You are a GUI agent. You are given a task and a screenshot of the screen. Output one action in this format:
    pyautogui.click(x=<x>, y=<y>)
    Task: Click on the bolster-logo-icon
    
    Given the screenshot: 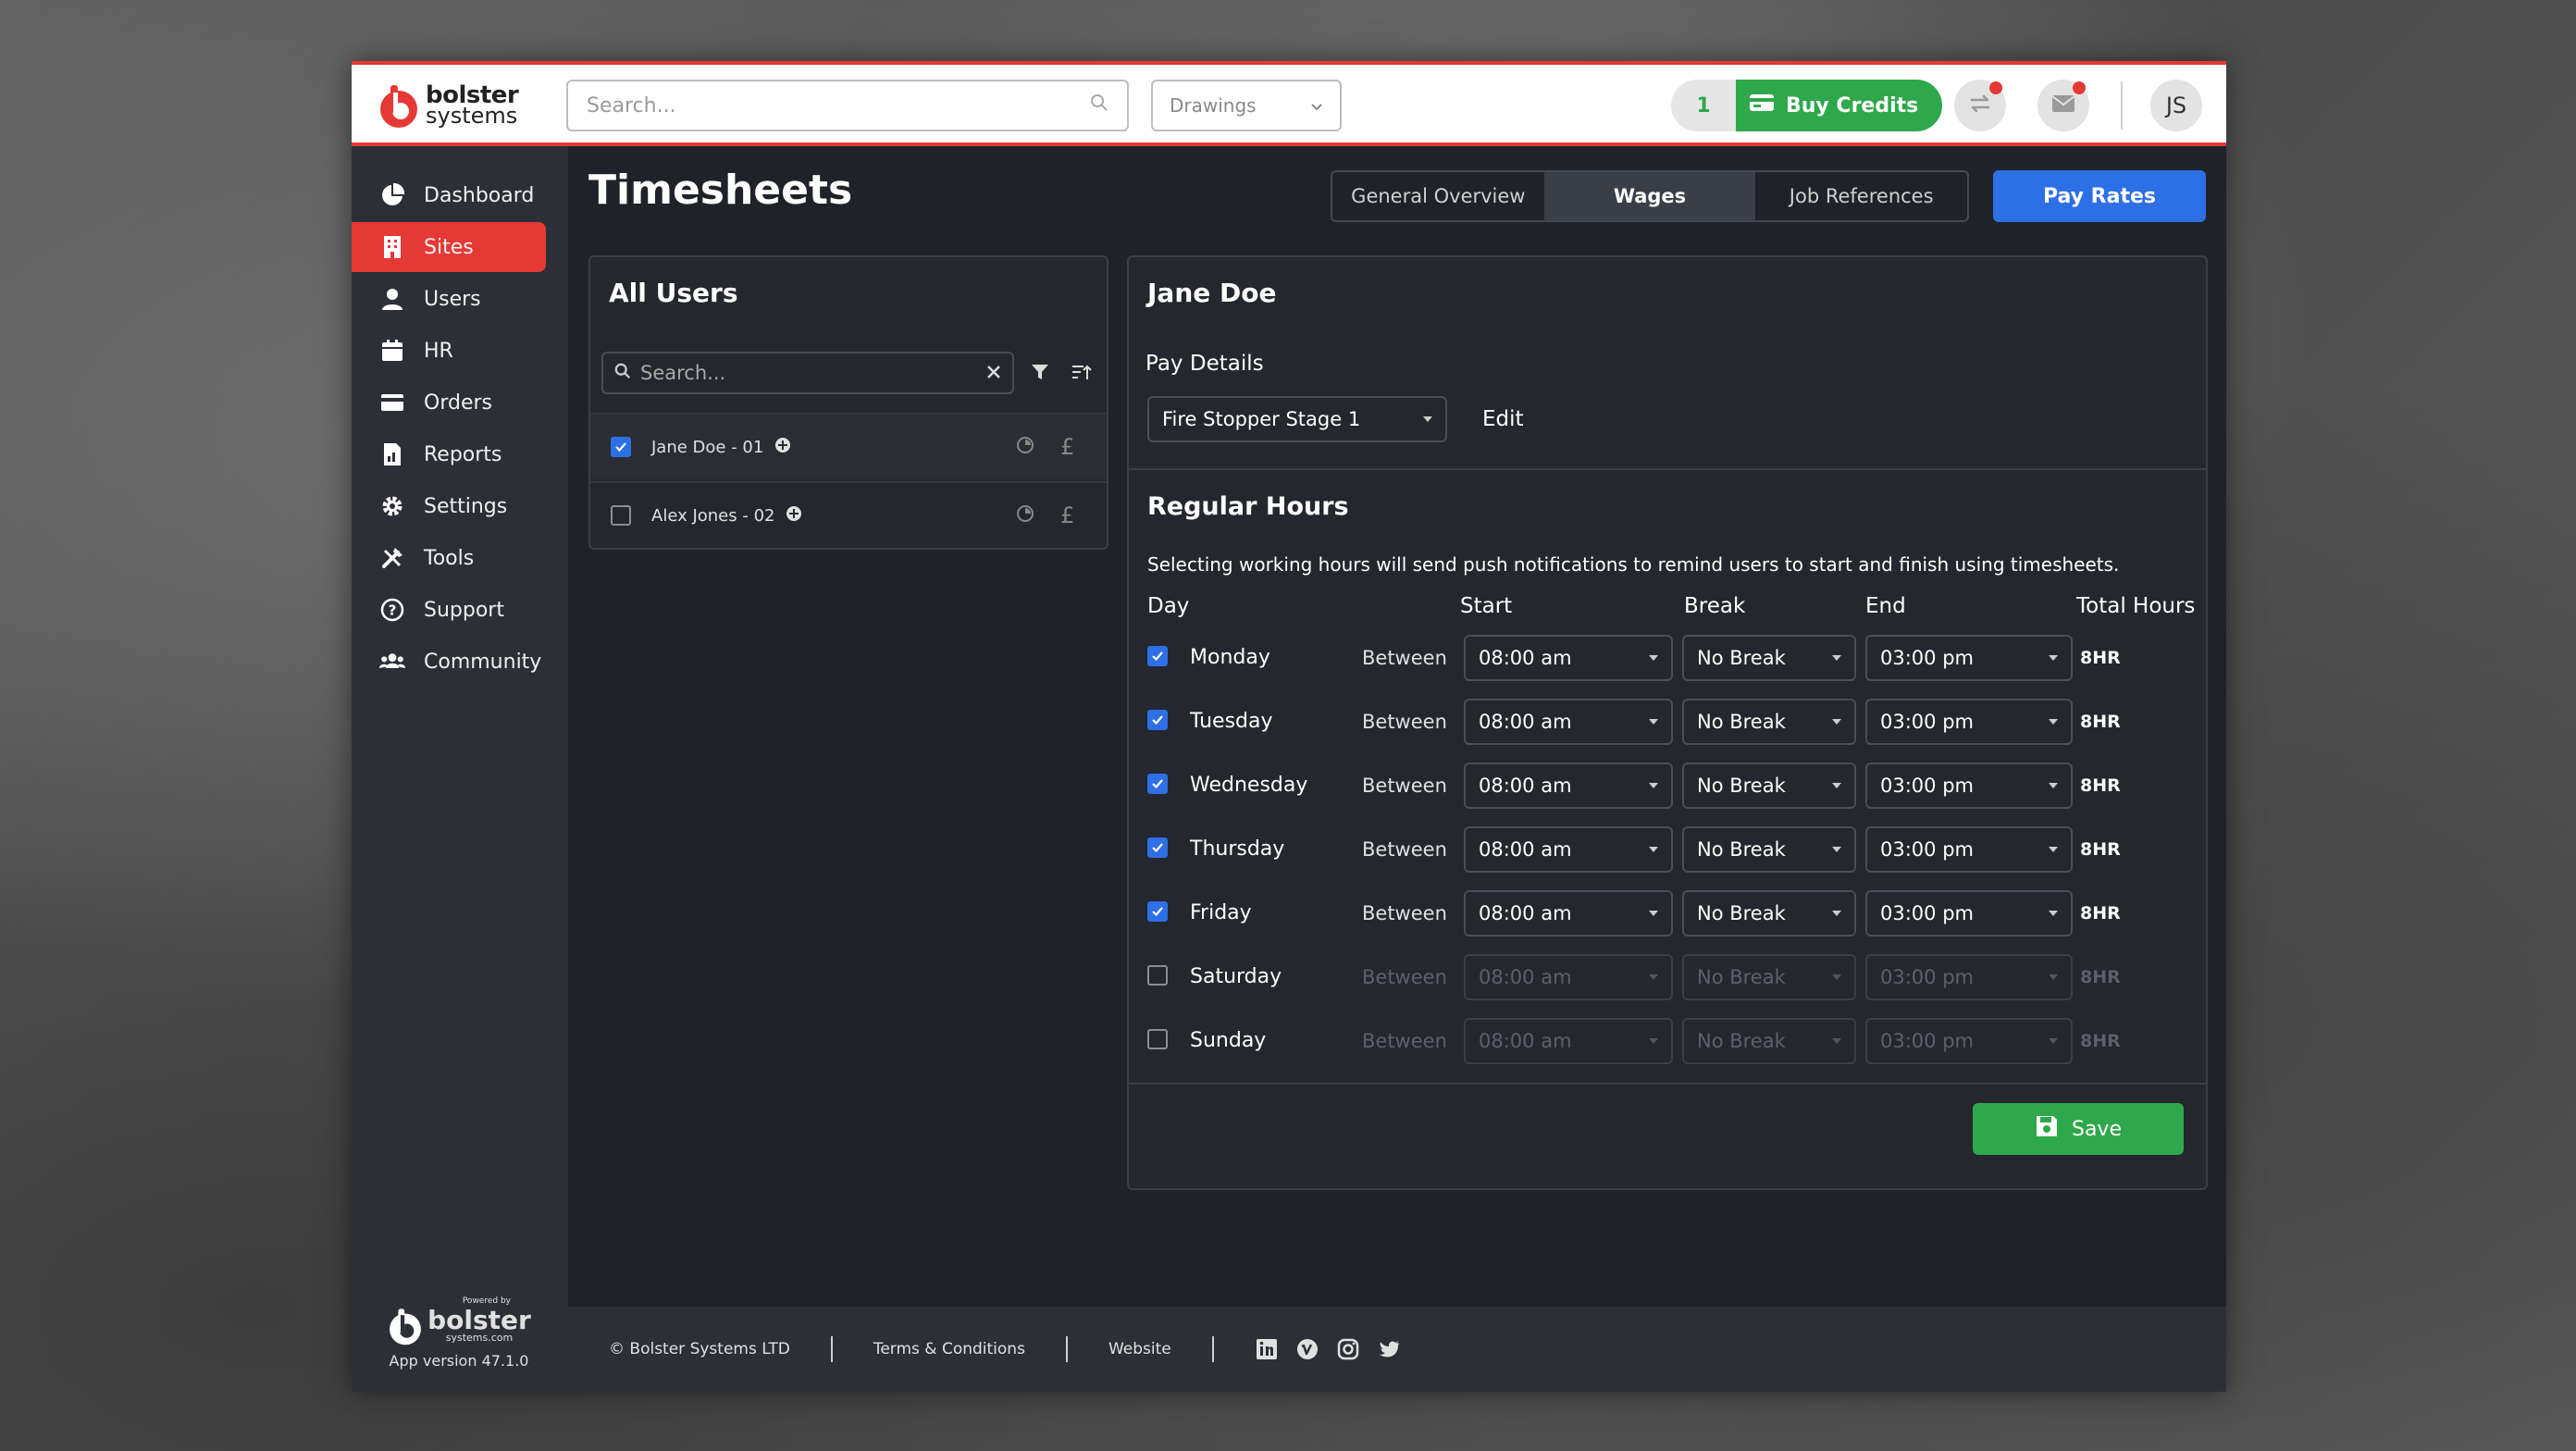 What is the action you would take?
    pyautogui.click(x=406, y=1327)
    